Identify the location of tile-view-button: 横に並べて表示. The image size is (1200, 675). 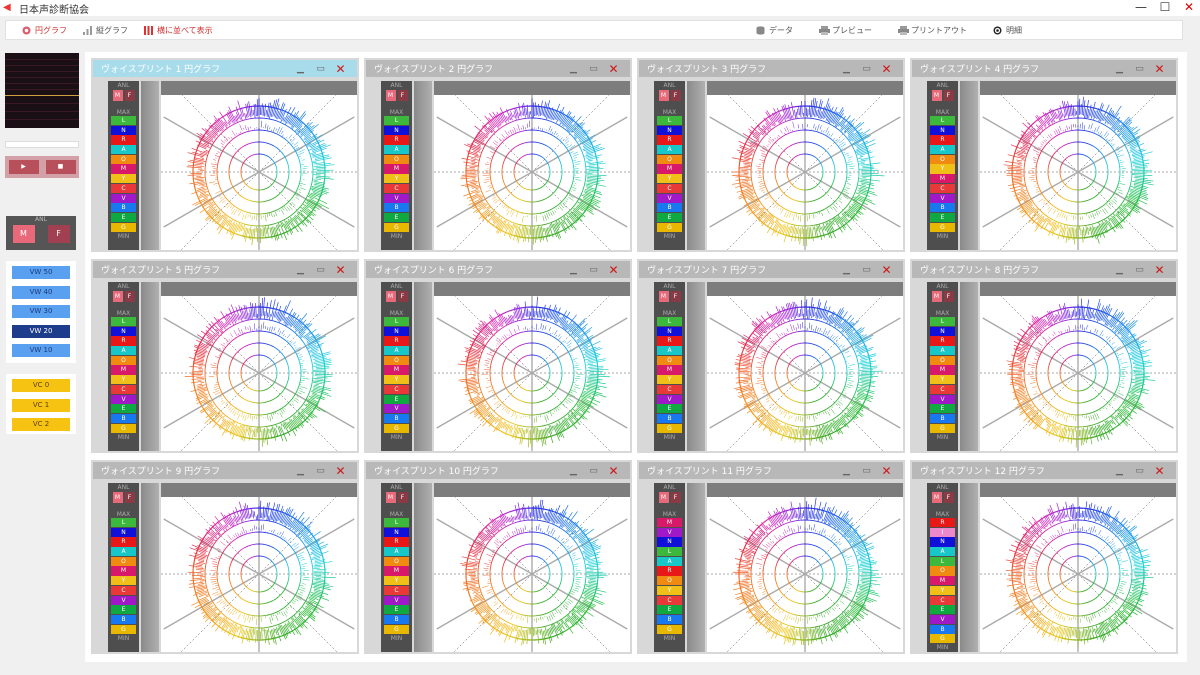
(178, 30).